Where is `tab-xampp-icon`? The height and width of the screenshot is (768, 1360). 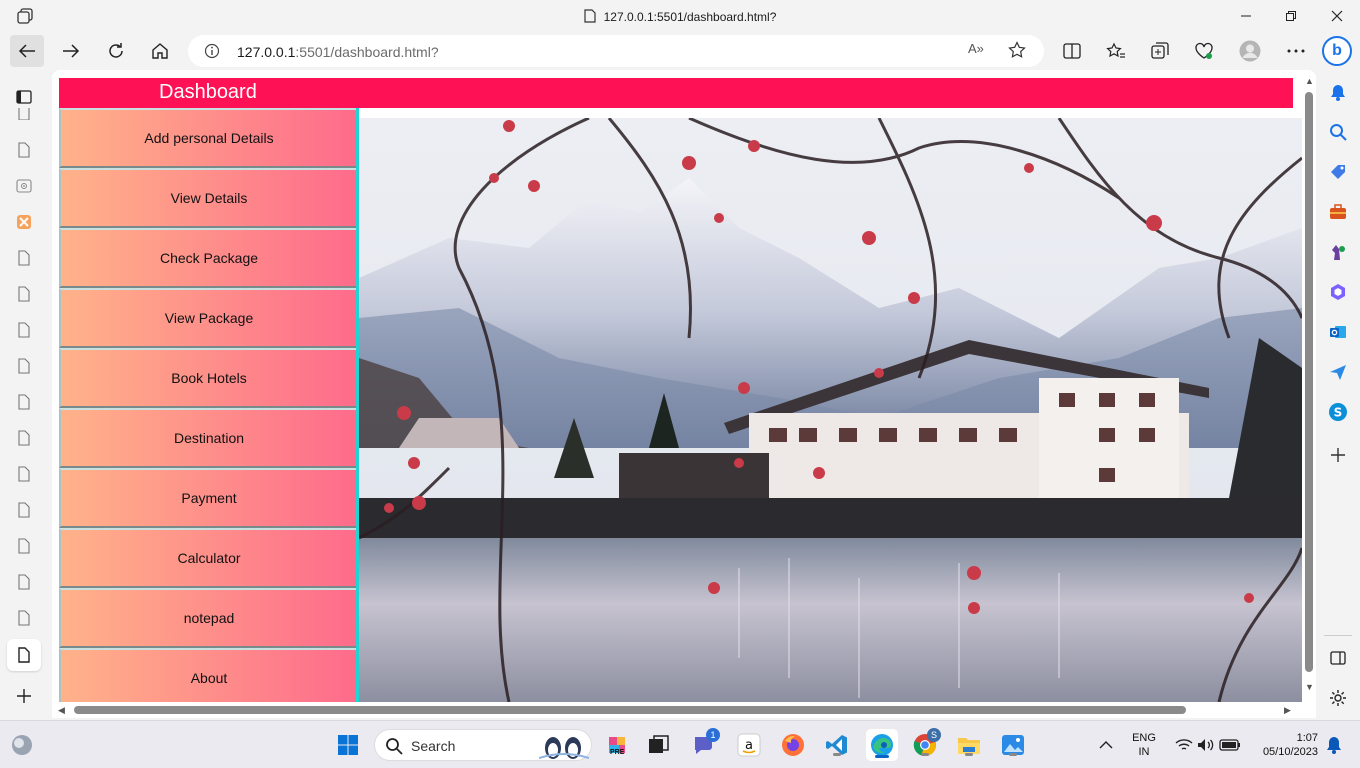
tab-xampp-icon is located at coordinates (24, 222).